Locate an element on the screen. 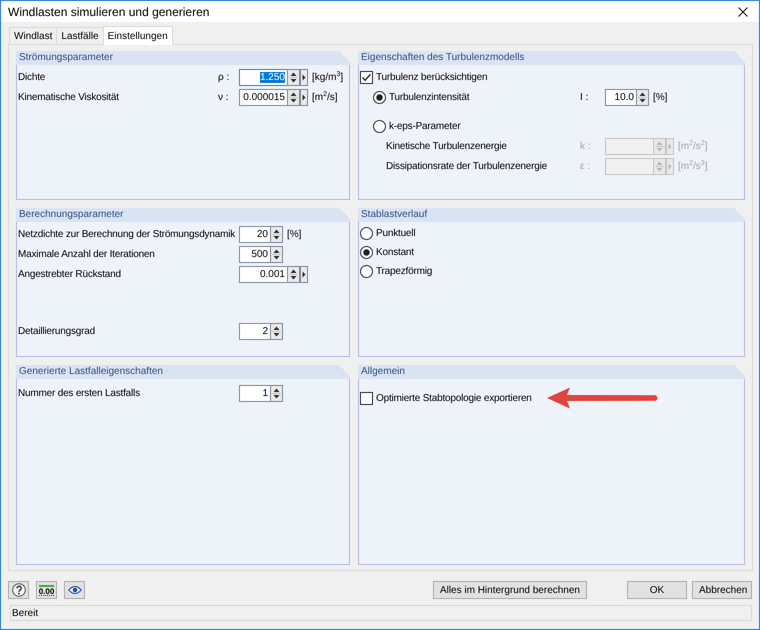 This screenshot has height=630, width=760. field-label: Angestrebter Rückstand is located at coordinates (69, 274).